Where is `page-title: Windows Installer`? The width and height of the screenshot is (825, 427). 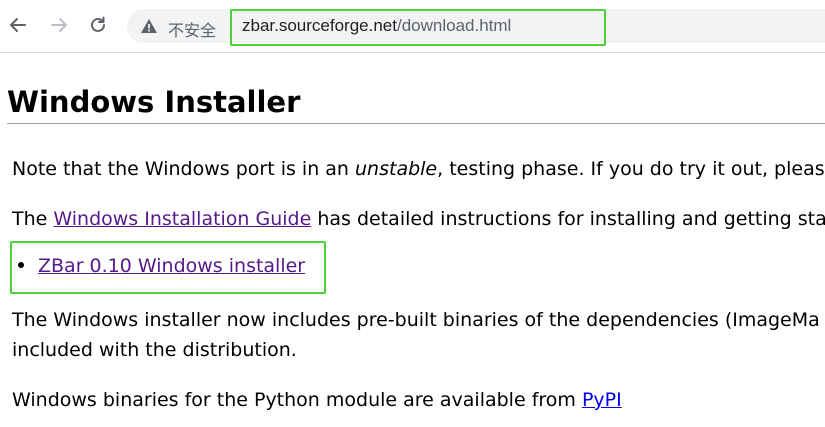
page-title: Windows Installer is located at coordinates (154, 102).